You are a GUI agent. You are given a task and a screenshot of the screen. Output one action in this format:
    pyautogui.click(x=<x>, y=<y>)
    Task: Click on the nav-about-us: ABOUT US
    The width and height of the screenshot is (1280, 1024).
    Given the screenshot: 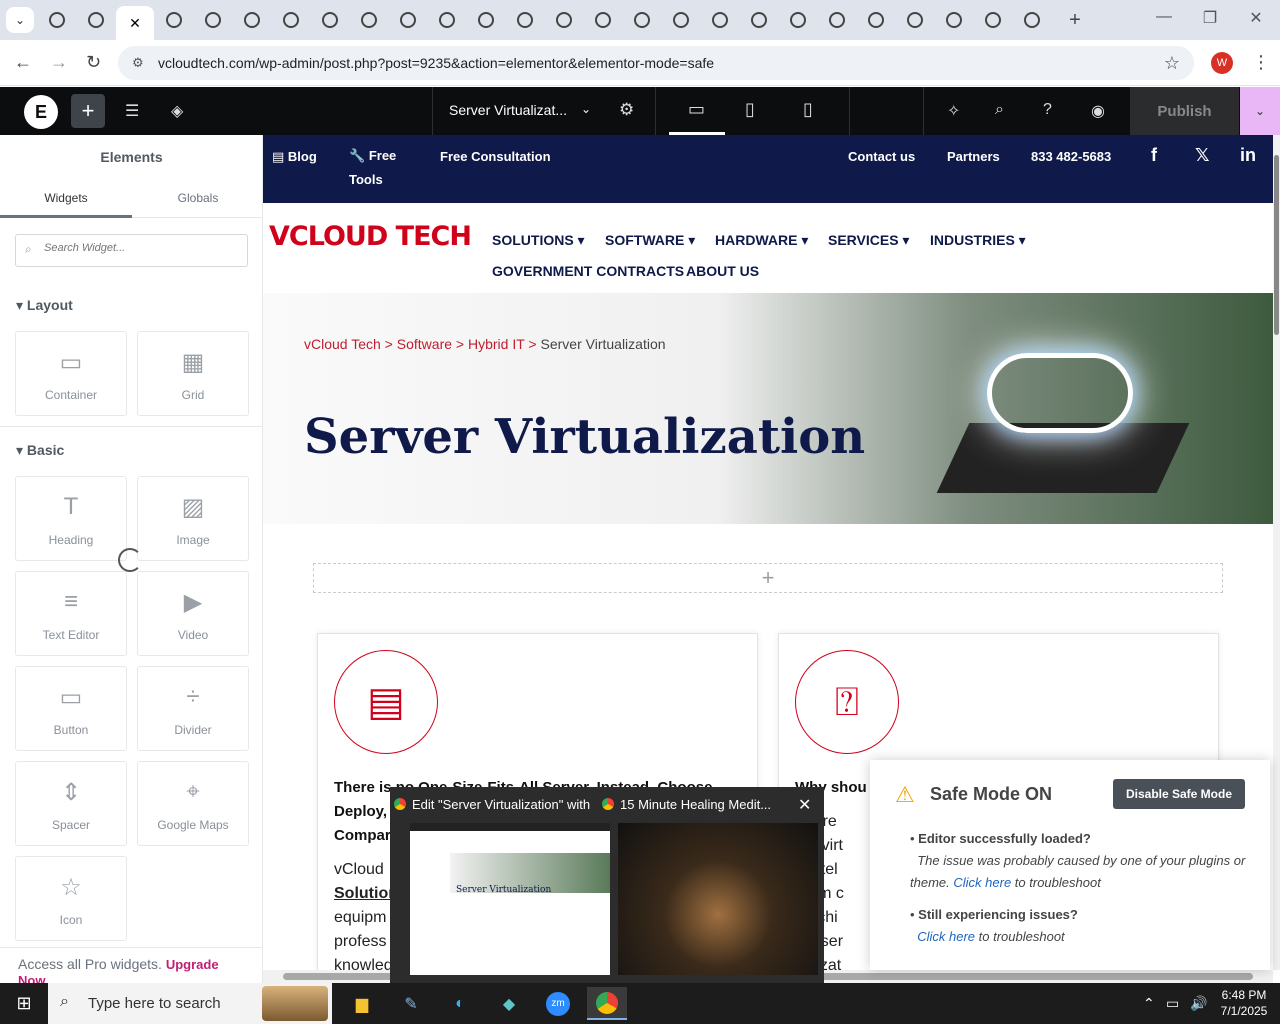 What is the action you would take?
    pyautogui.click(x=722, y=271)
    